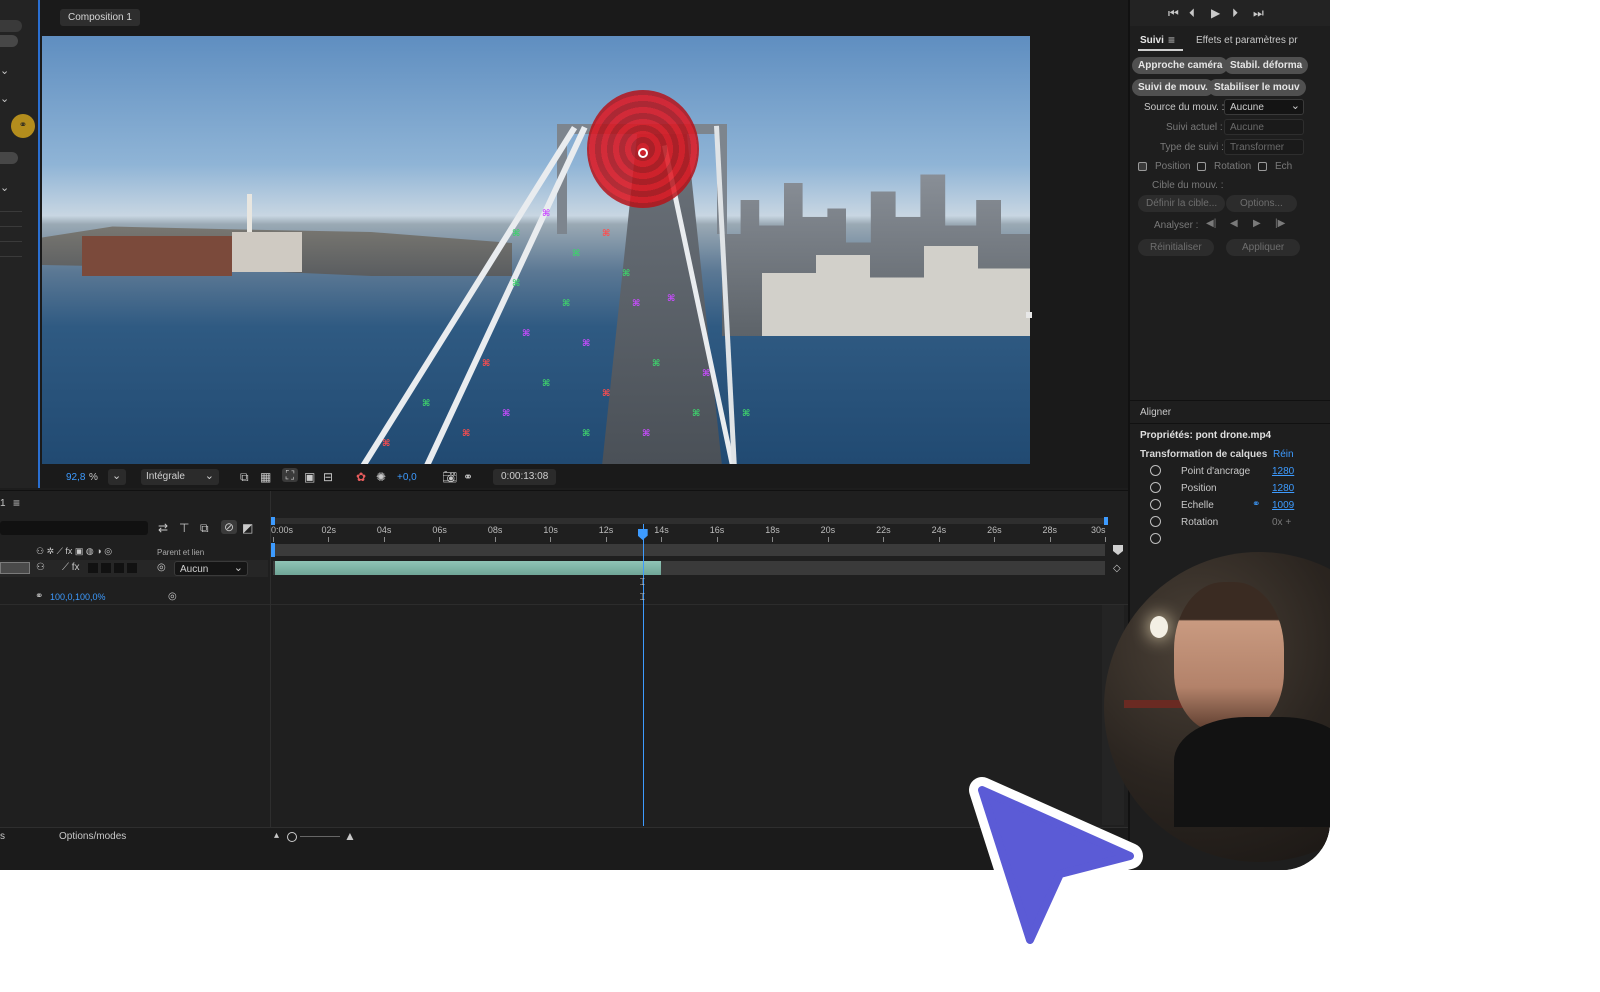 This screenshot has height=992, width=1600. What do you see at coordinates (1280, 223) in the screenshot?
I see `analyze-forward-step-icon: |▶` at bounding box center [1280, 223].